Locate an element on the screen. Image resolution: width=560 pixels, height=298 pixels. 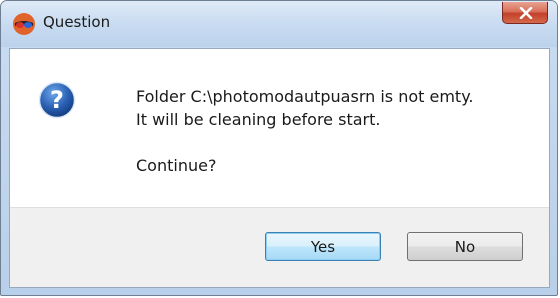
close-icon is located at coordinates (526, 13).